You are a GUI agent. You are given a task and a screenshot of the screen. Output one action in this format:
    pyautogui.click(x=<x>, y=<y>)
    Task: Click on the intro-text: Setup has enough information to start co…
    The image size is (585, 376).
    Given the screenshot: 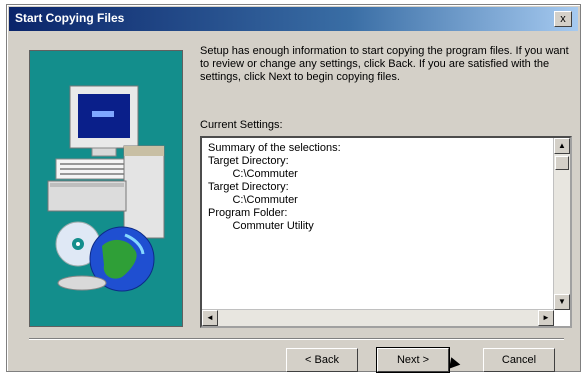 What is the action you would take?
    pyautogui.click(x=384, y=64)
    